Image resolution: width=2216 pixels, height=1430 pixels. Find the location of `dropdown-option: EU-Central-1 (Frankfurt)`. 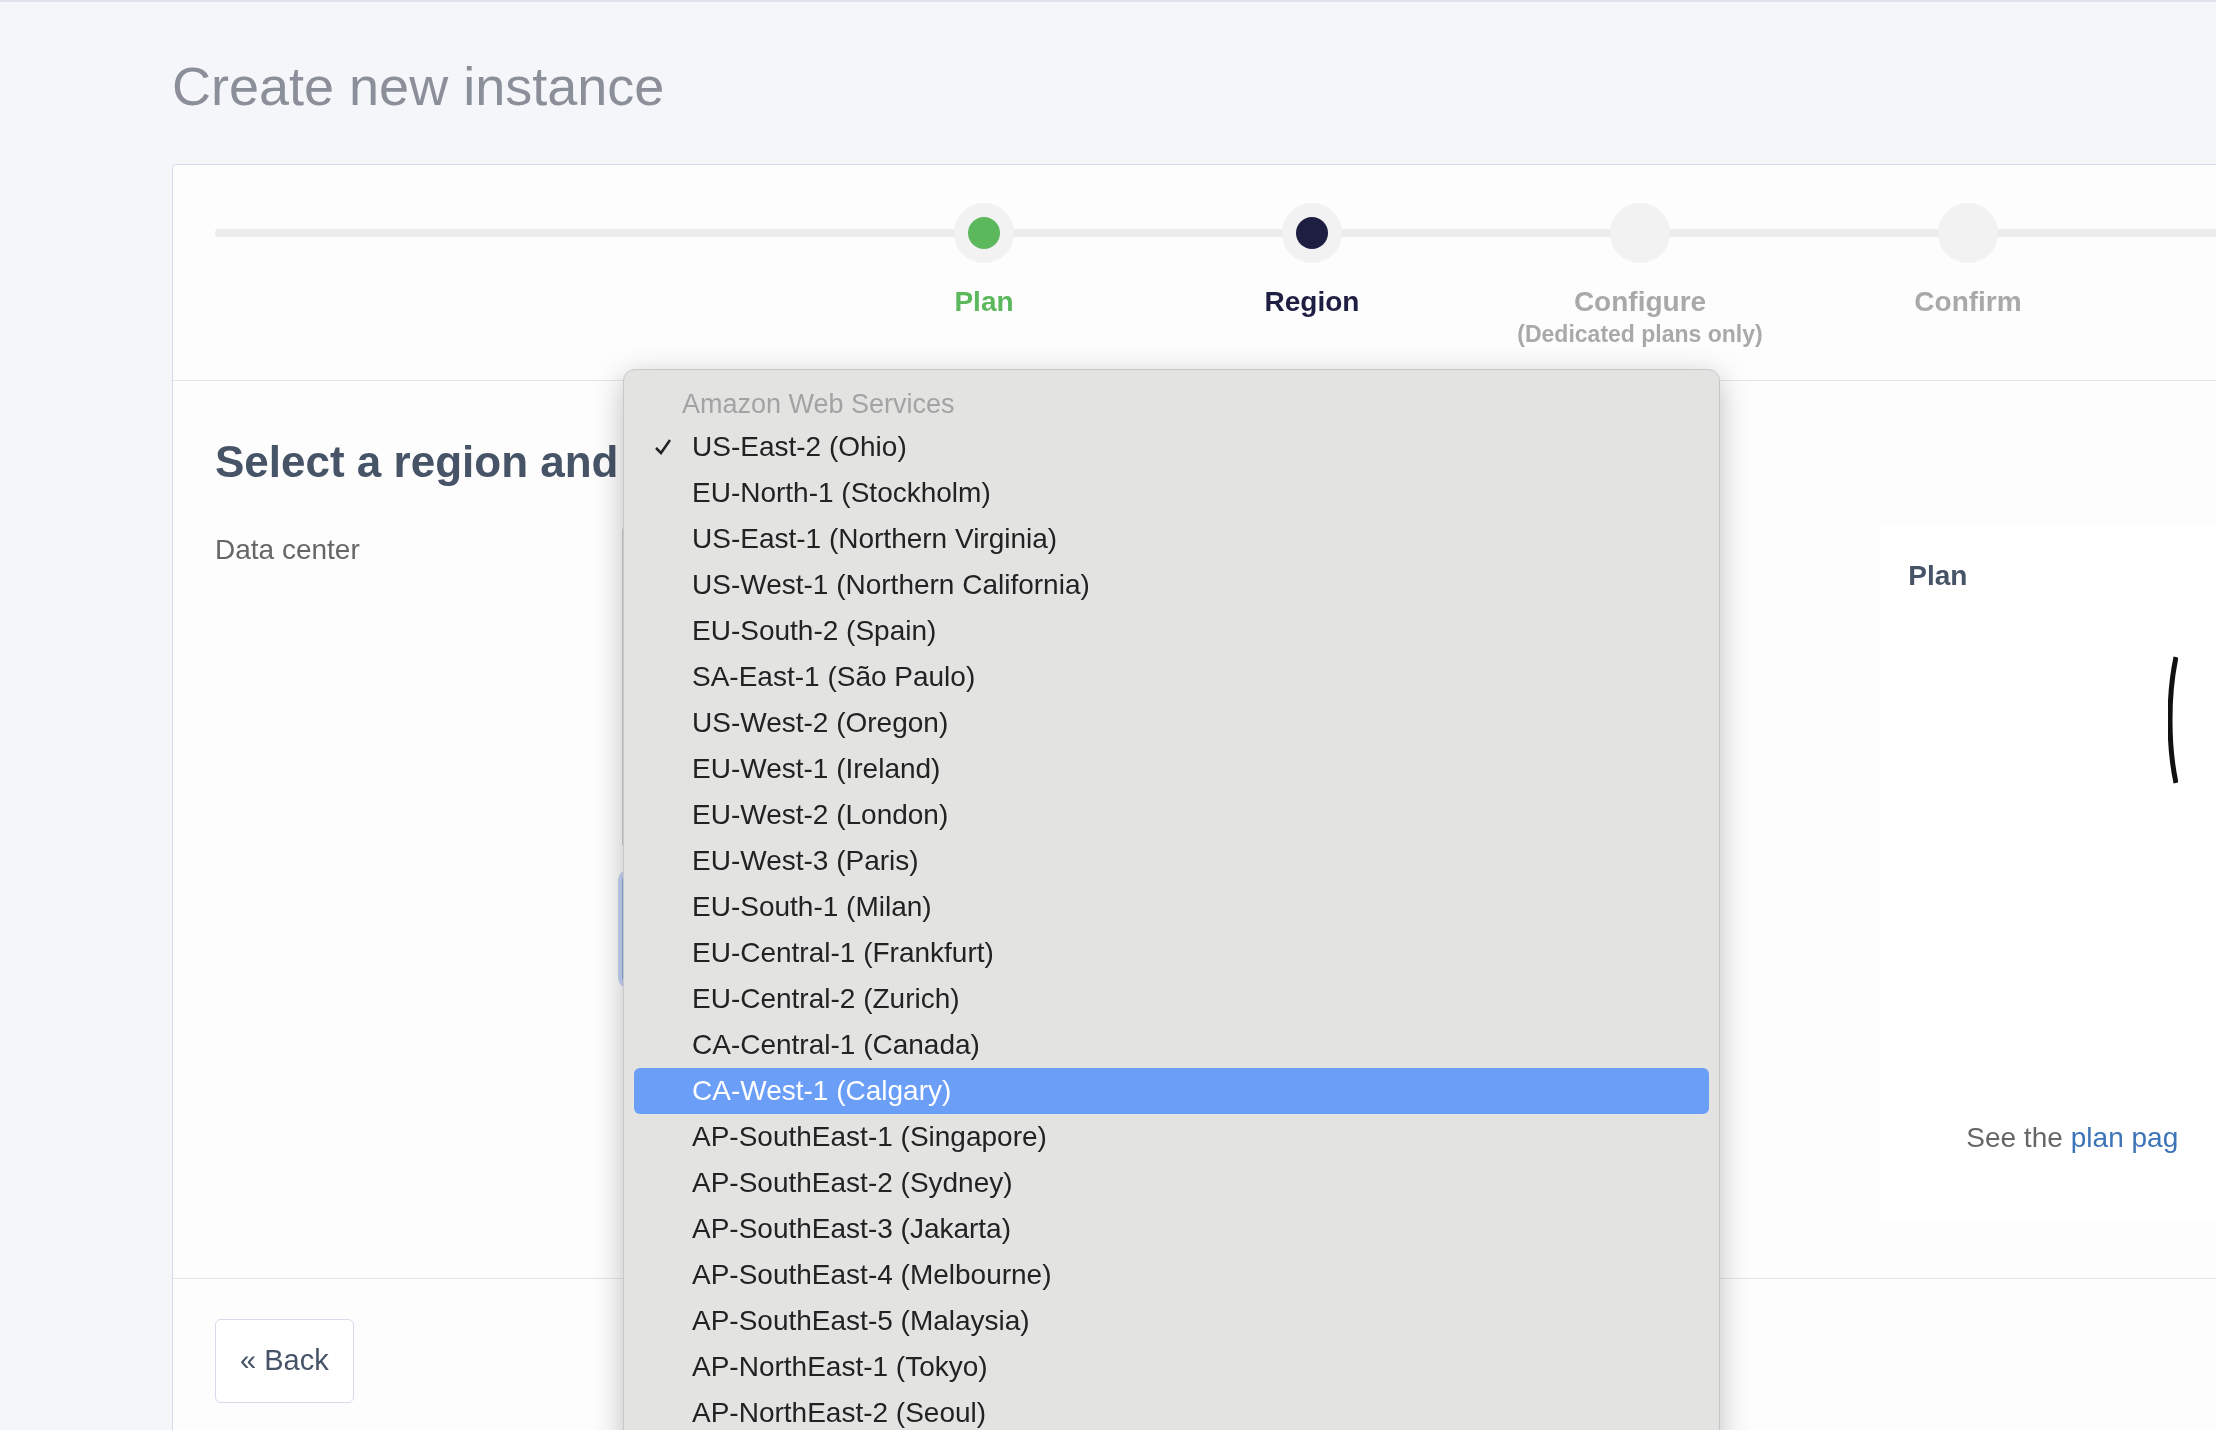

dropdown-option: EU-Central-1 (Frankfurt) is located at coordinates (1171, 953).